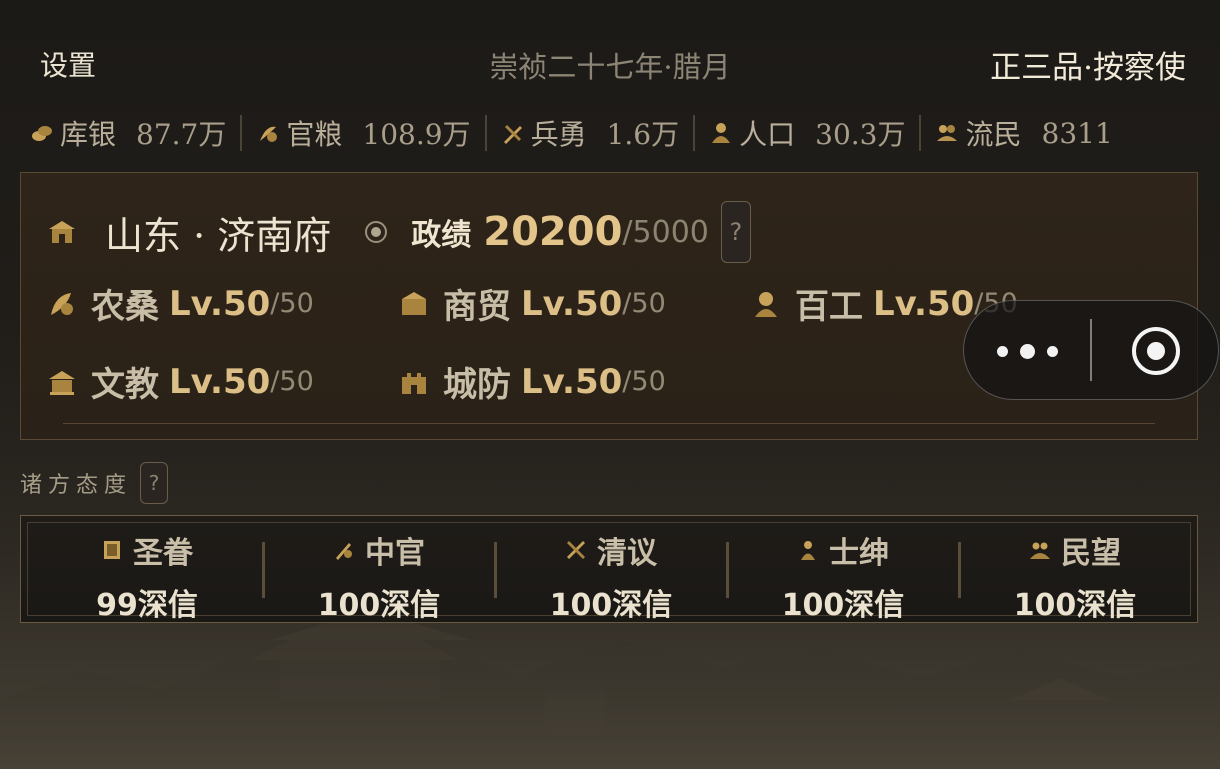  I want to click on faction-name: 清议, so click(627, 553).